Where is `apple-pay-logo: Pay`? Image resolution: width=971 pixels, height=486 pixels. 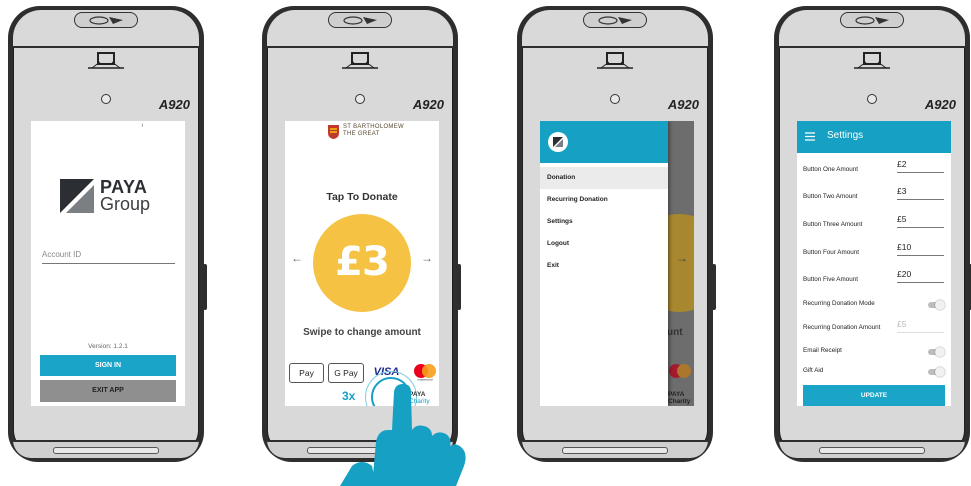
apple-pay-logo: Pay is located at coordinates (306, 373).